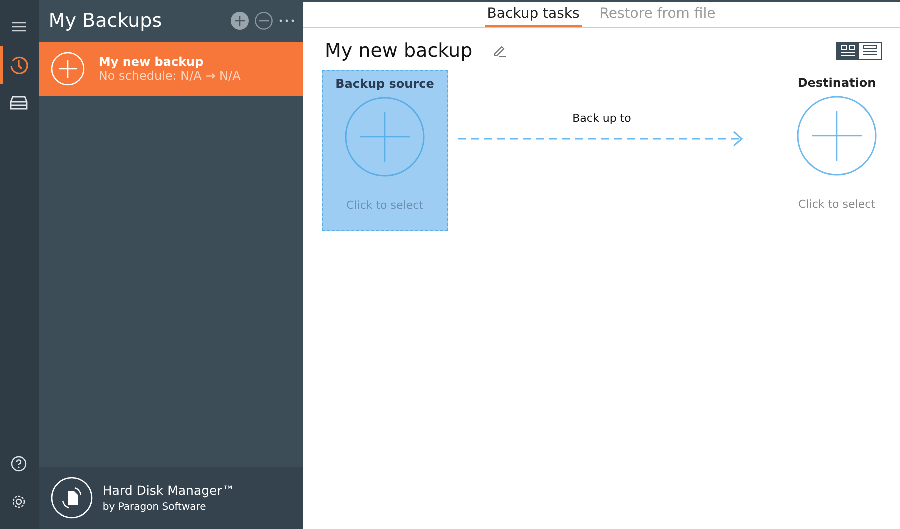  I want to click on vendor-name: by Paragon Software, so click(155, 507).